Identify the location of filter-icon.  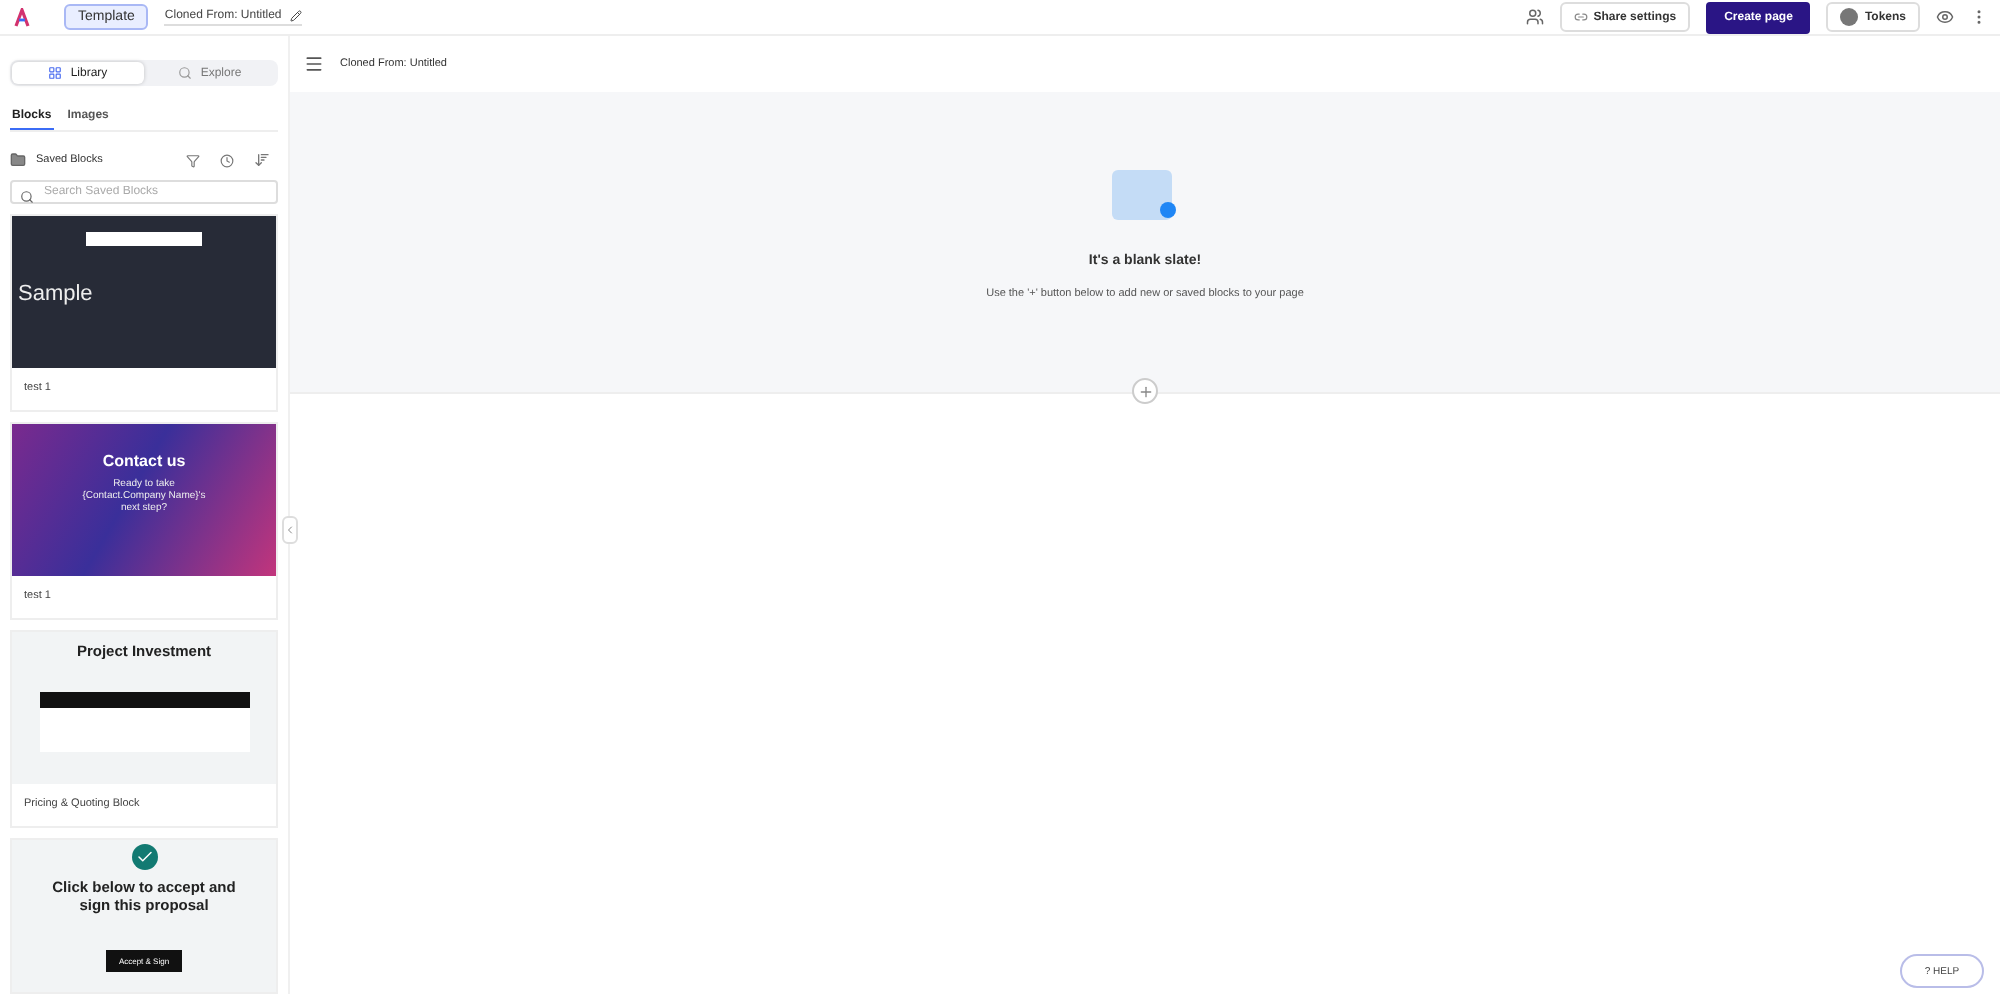
(193, 160).